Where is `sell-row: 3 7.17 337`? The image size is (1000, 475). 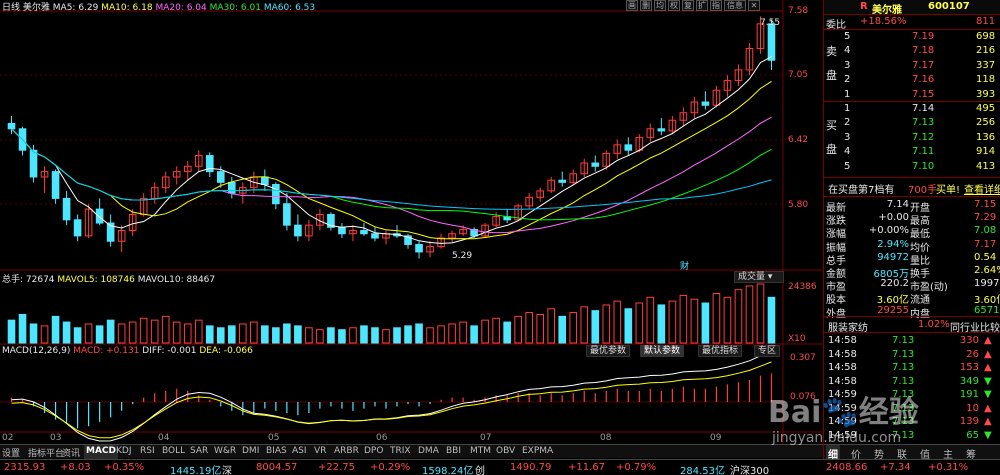
sell-row: 3 7.17 337 is located at coordinates (912, 66).